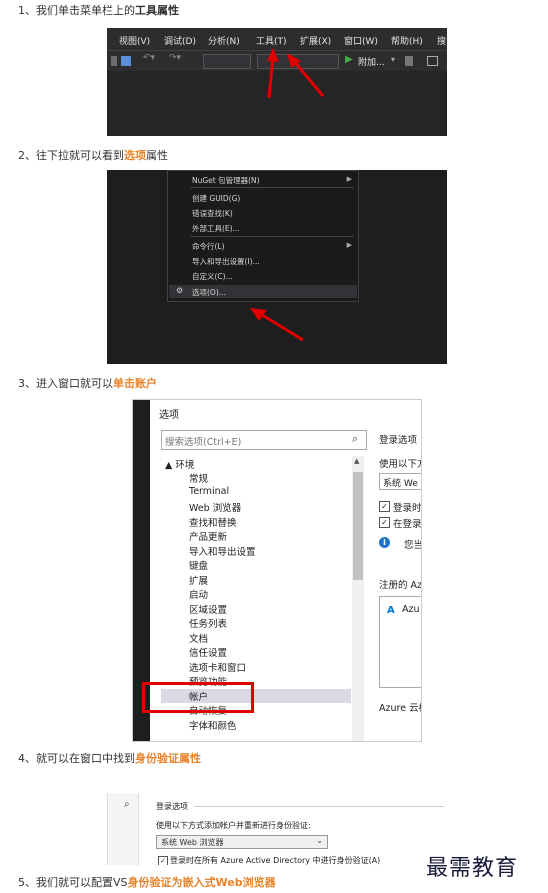 The image size is (548, 893). I want to click on step-number: 5、, so click(27, 882).